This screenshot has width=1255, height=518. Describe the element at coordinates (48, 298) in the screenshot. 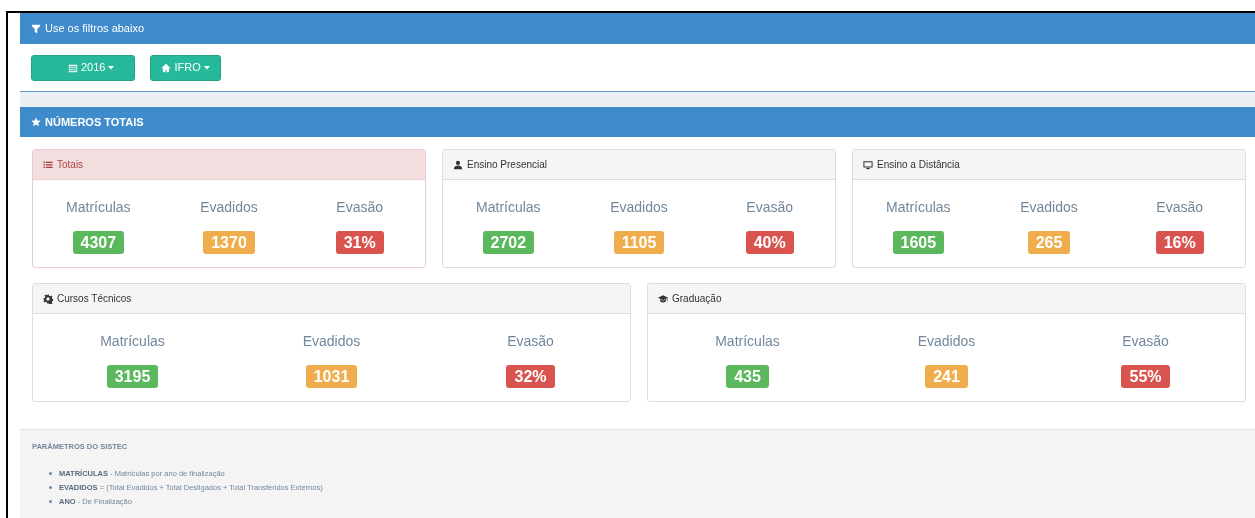

I see `gear-icon` at that location.